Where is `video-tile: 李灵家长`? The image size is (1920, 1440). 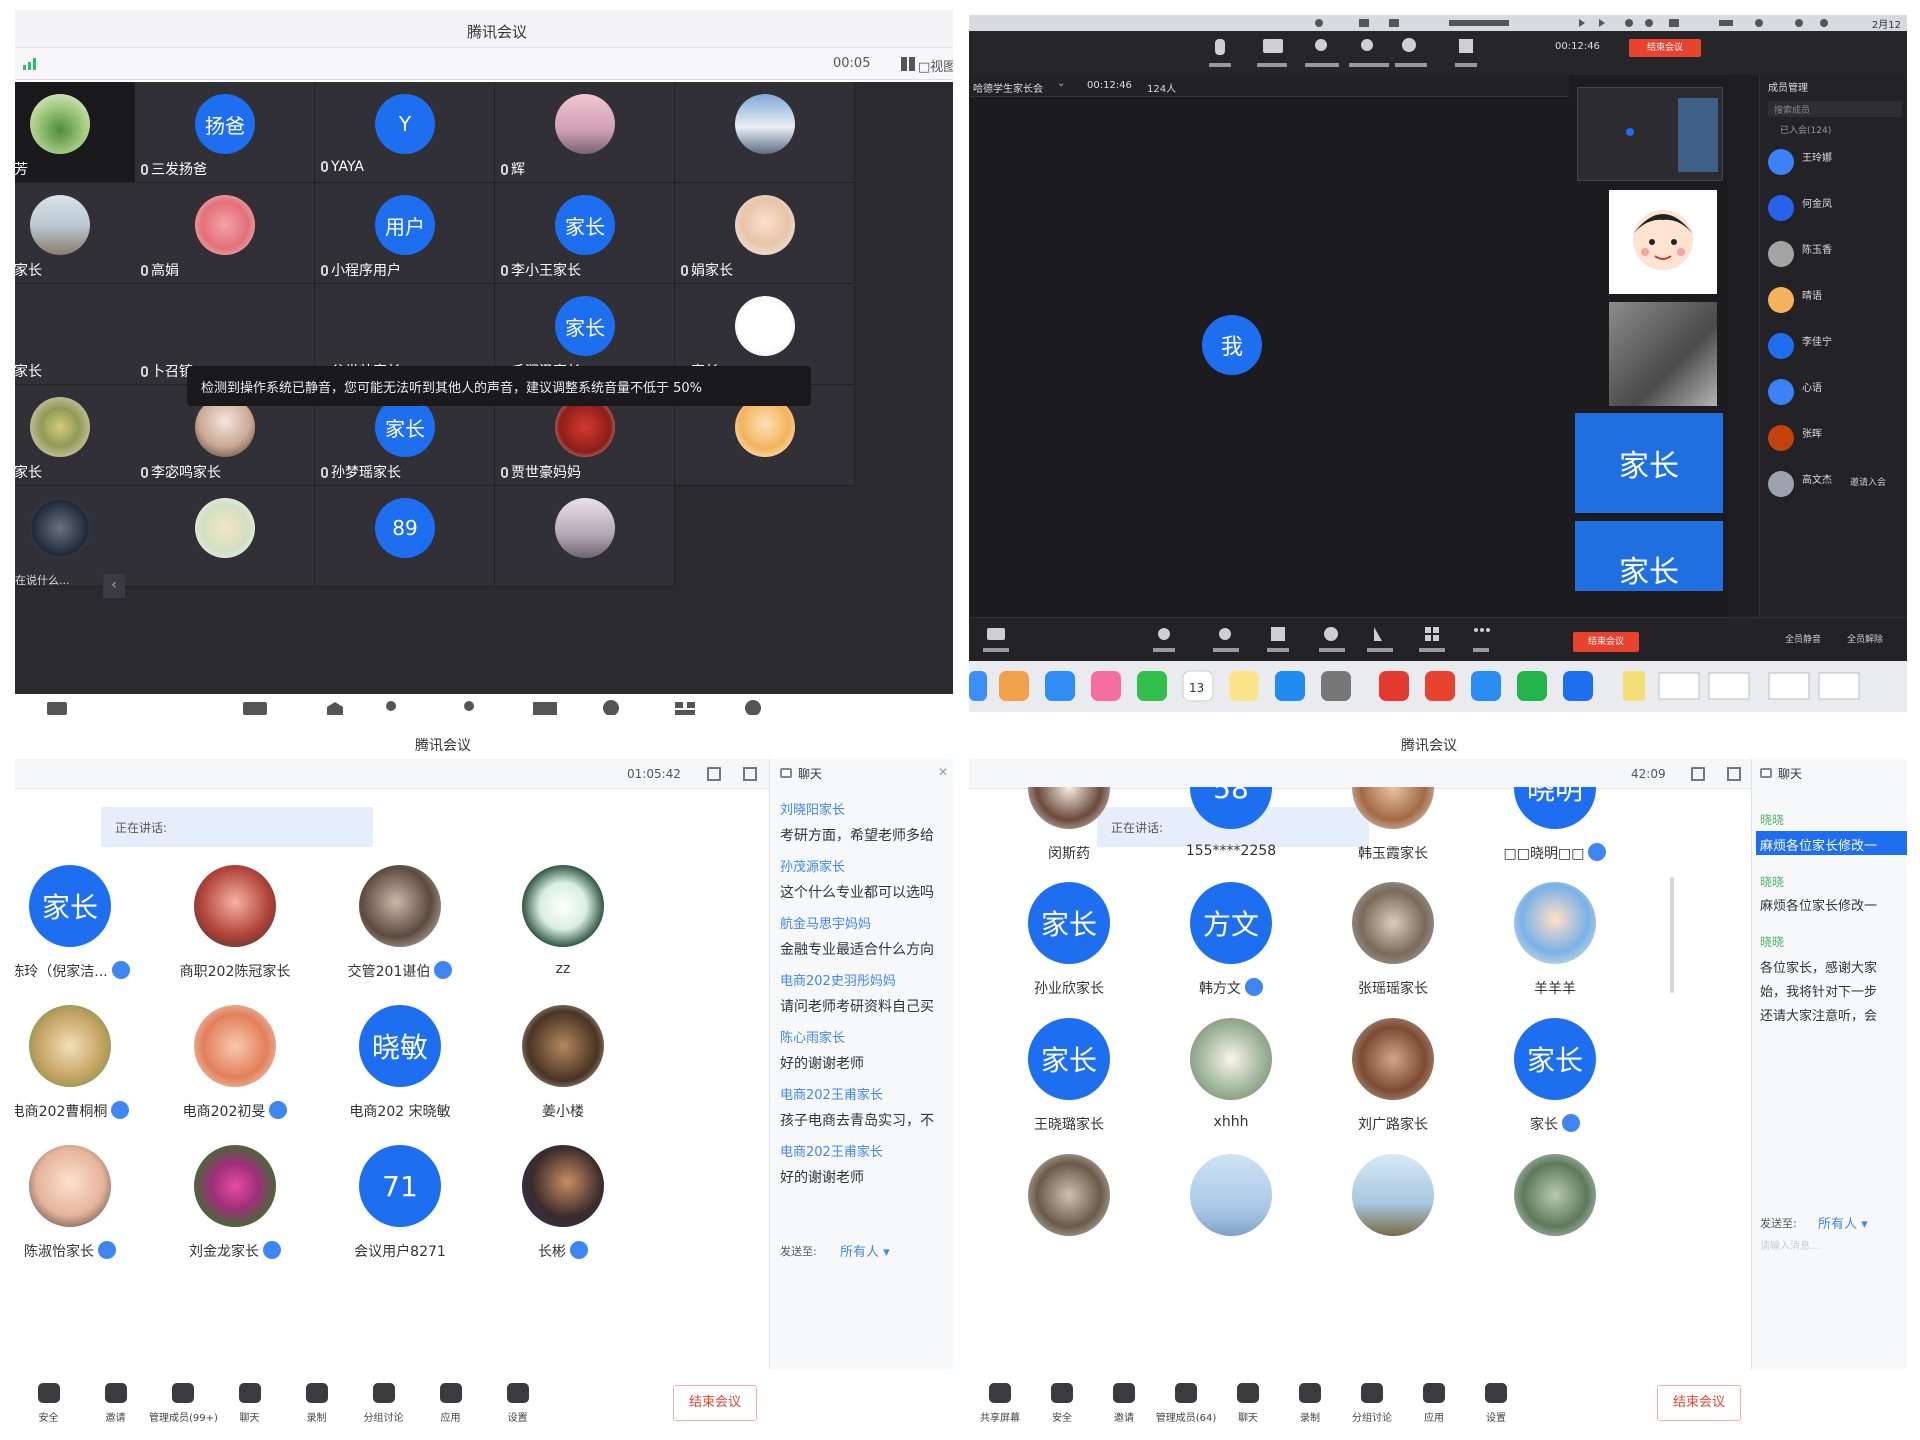 video-tile: 李灵家长 is located at coordinates (82, 435).